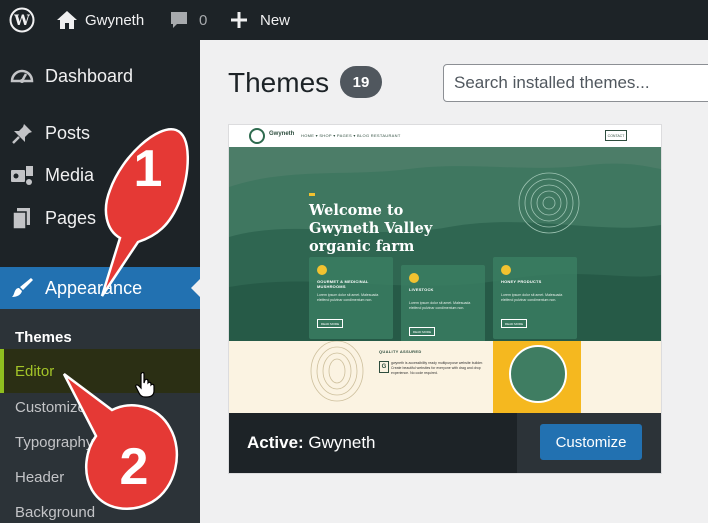  I want to click on preview-heading-accent, so click(312, 194).